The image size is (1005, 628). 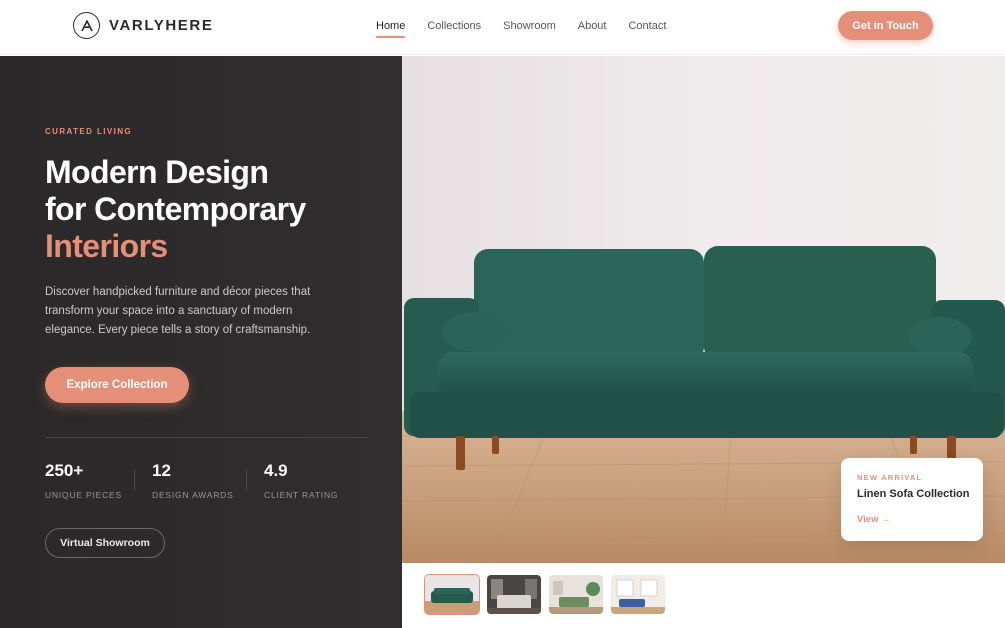 What do you see at coordinates (874, 519) in the screenshot?
I see `view-link: View →` at bounding box center [874, 519].